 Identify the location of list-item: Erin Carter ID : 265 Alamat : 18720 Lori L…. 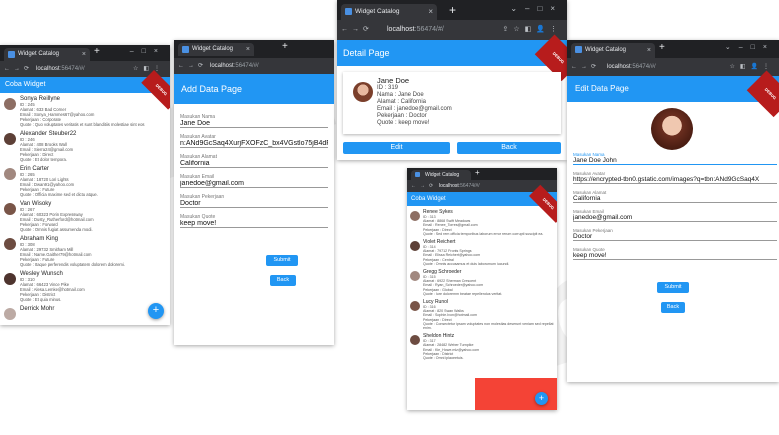
(85, 181).